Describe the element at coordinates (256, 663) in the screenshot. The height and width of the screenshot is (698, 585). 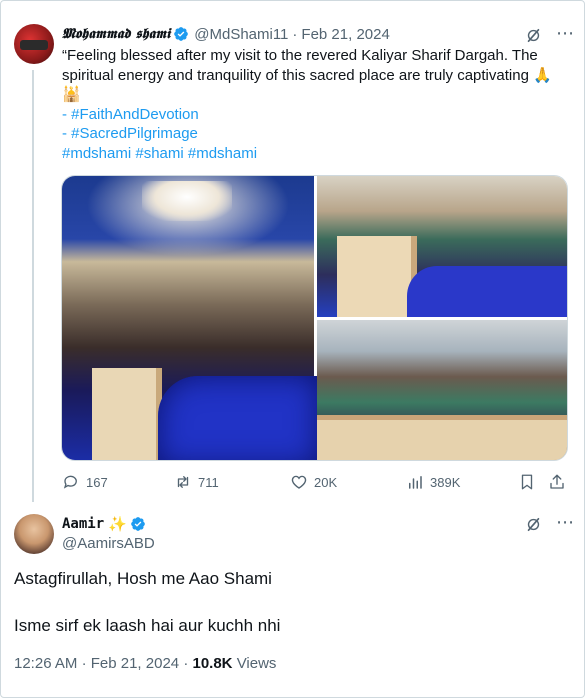
I see `views-label: Views` at that location.